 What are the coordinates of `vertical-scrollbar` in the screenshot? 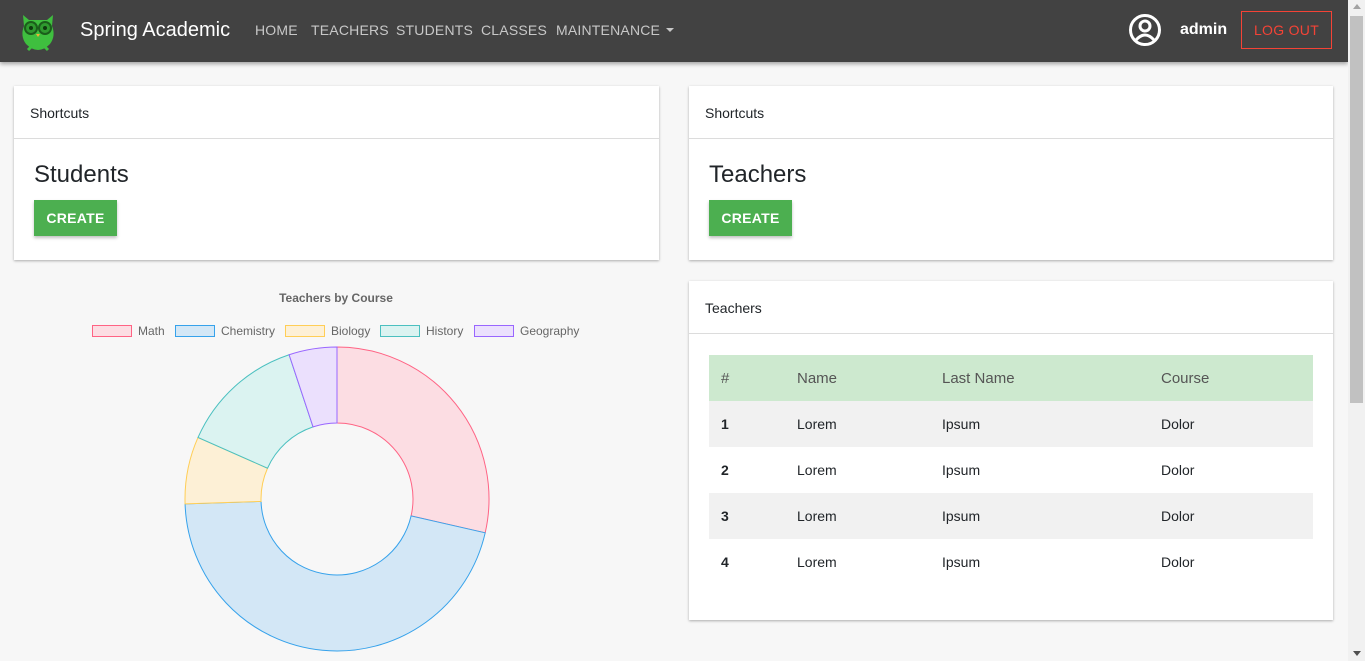 It's located at (1356, 330).